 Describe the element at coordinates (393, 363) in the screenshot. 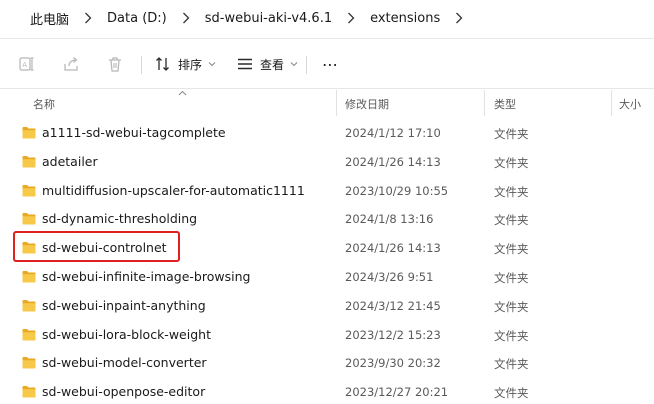

I see `file-date-modified: 2023/9/30 20:32` at that location.